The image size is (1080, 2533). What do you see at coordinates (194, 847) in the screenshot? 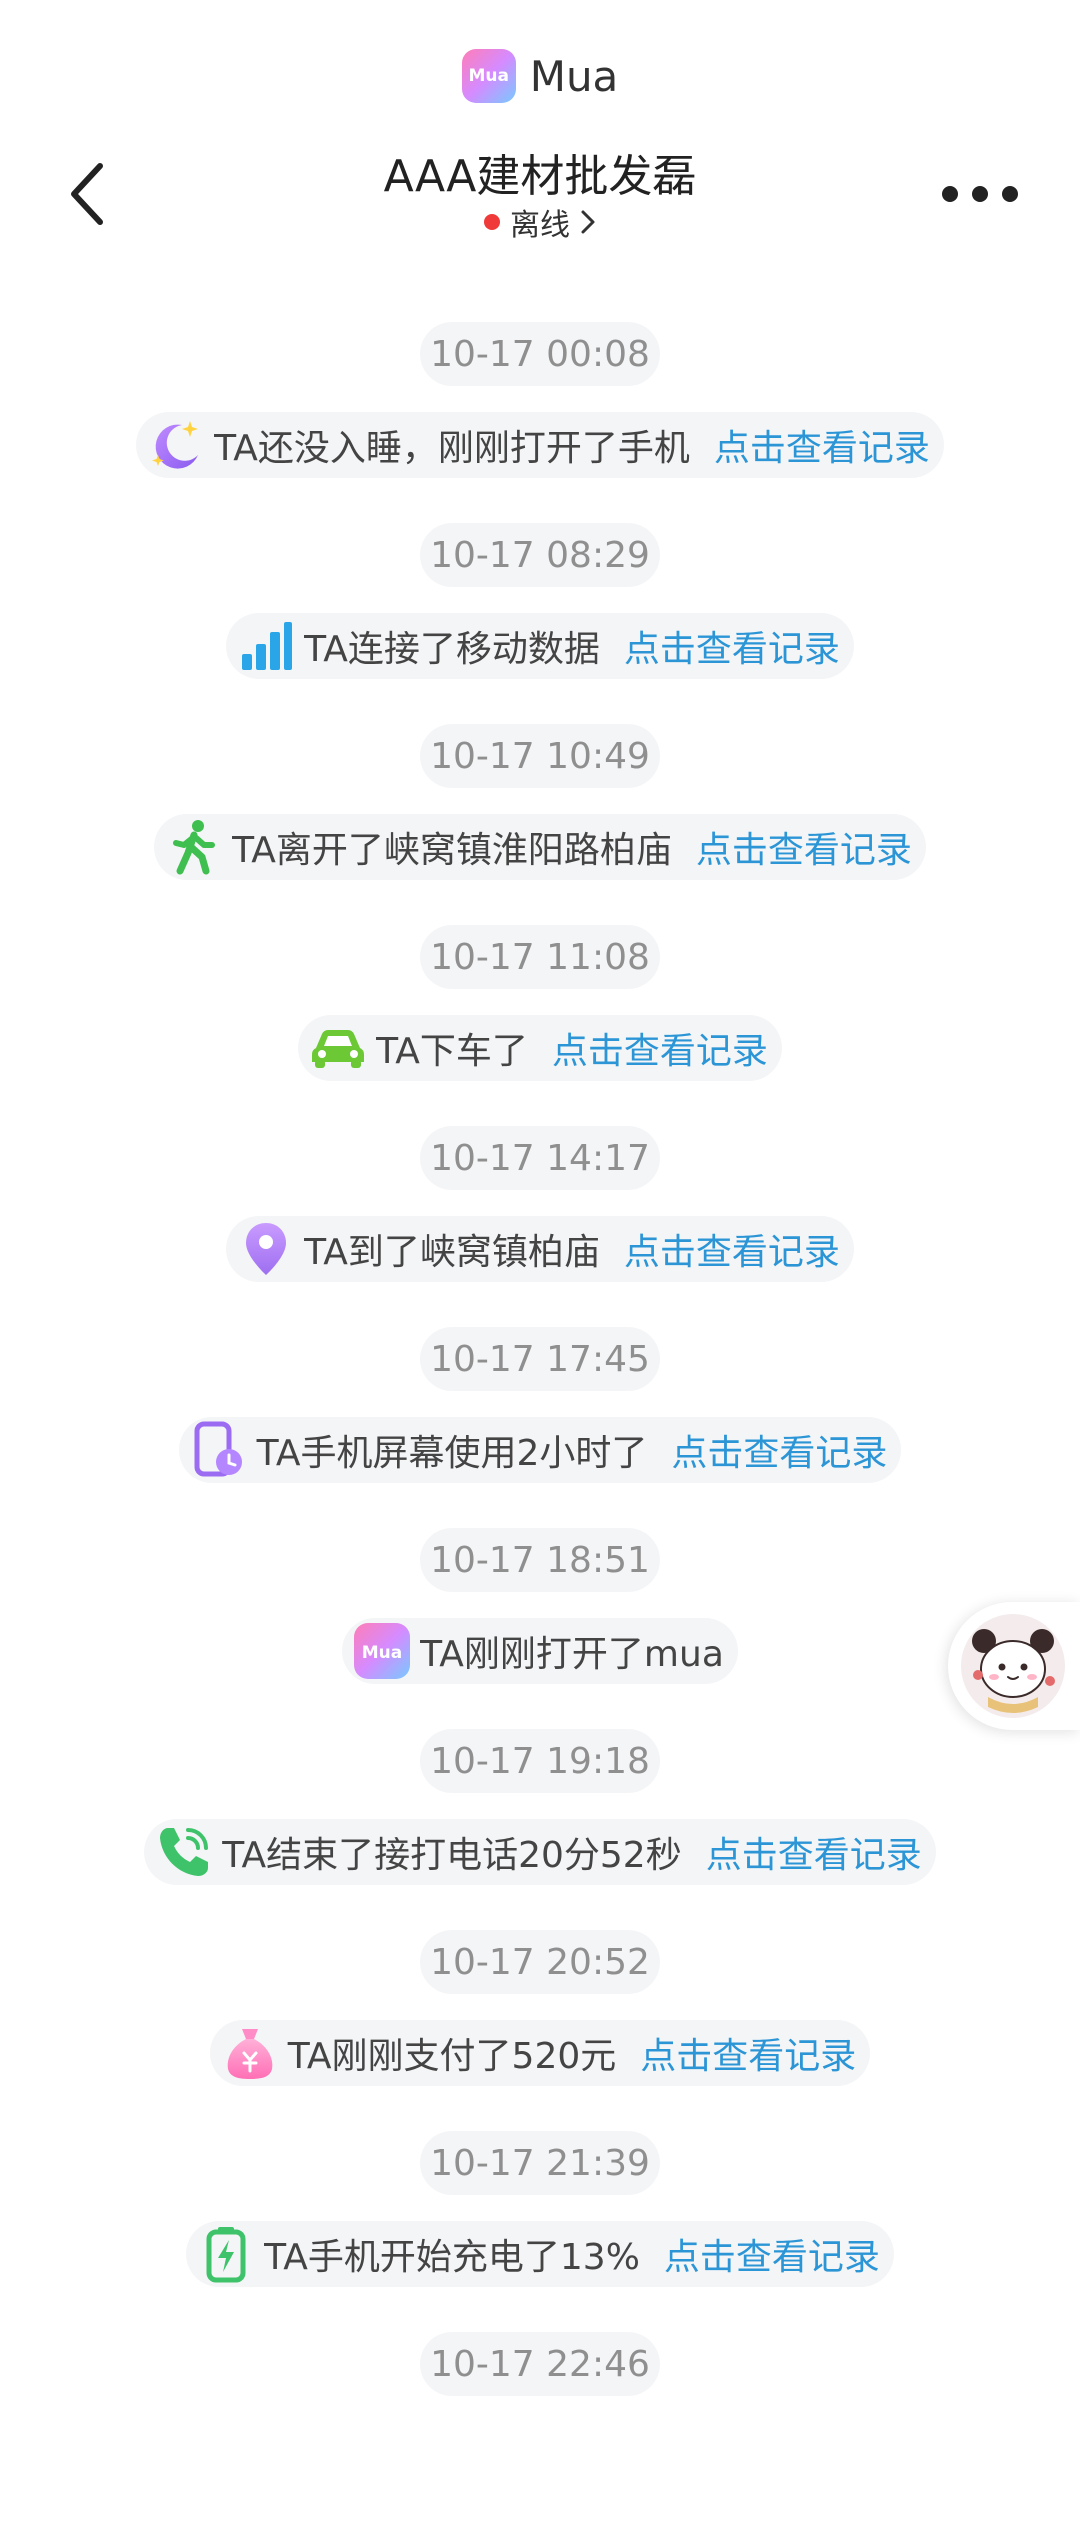
I see `walking-person-icon` at bounding box center [194, 847].